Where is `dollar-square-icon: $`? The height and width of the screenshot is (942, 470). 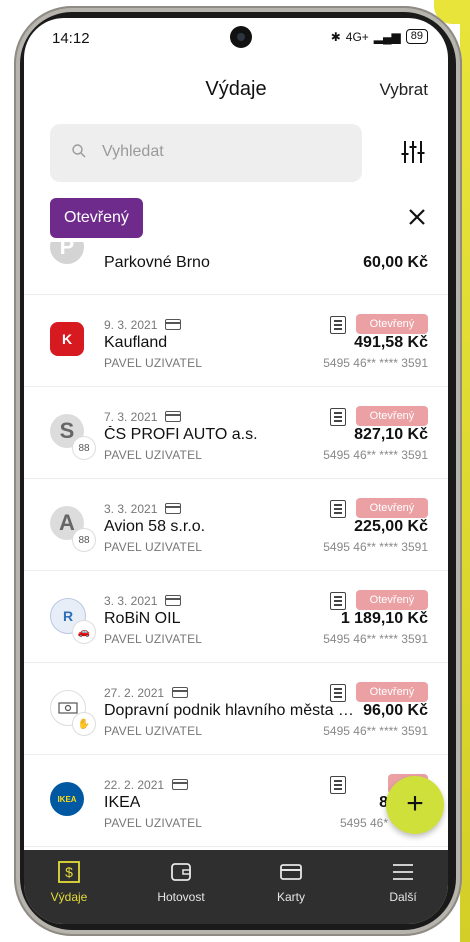 dollar-square-icon: $ is located at coordinates (69, 872).